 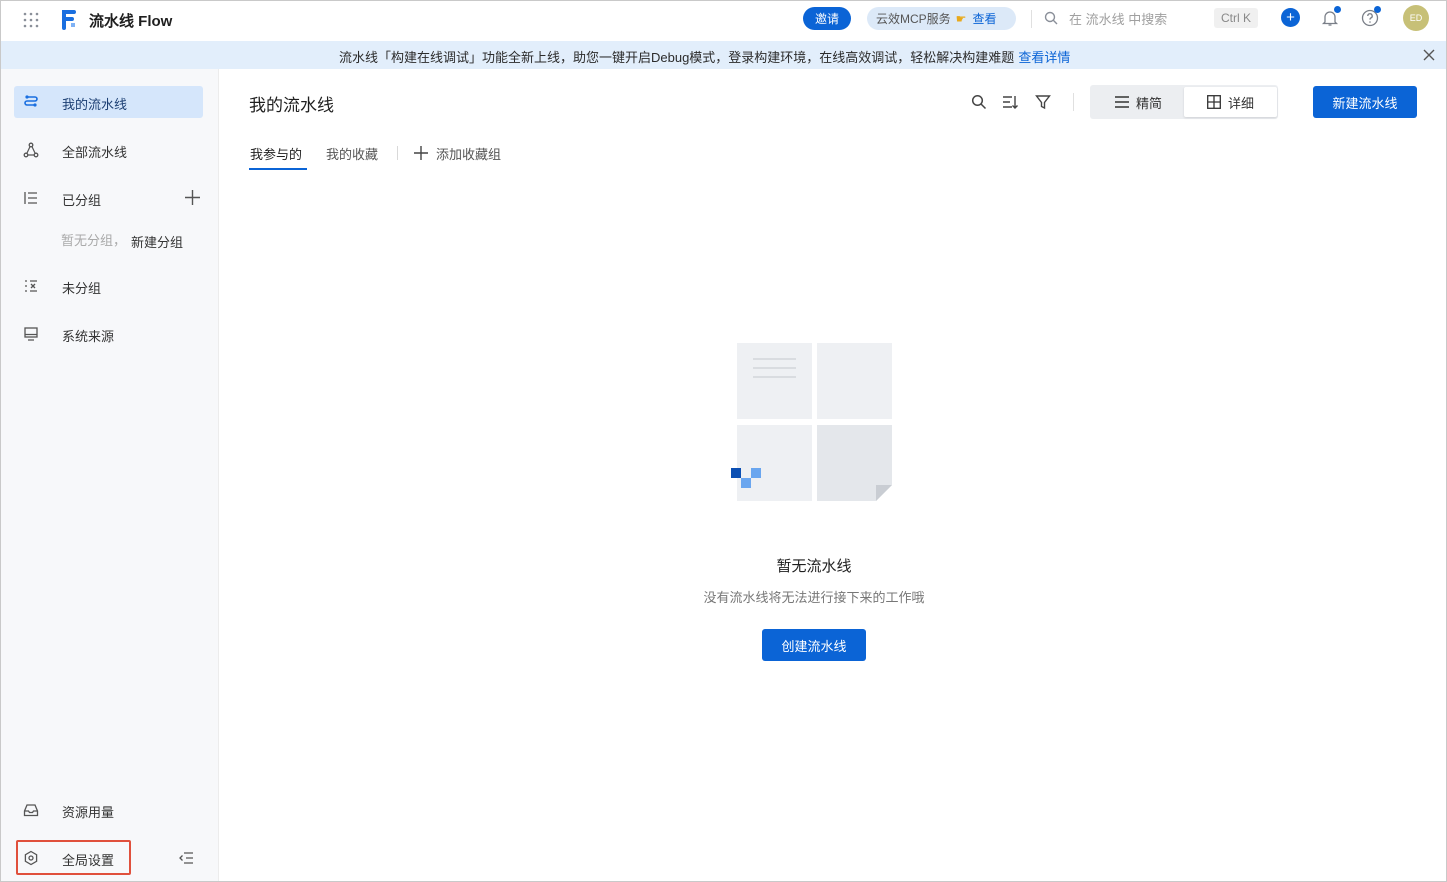 What do you see at coordinates (1240, 103) in the screenshot?
I see `view-detail-label: 详细` at bounding box center [1240, 103].